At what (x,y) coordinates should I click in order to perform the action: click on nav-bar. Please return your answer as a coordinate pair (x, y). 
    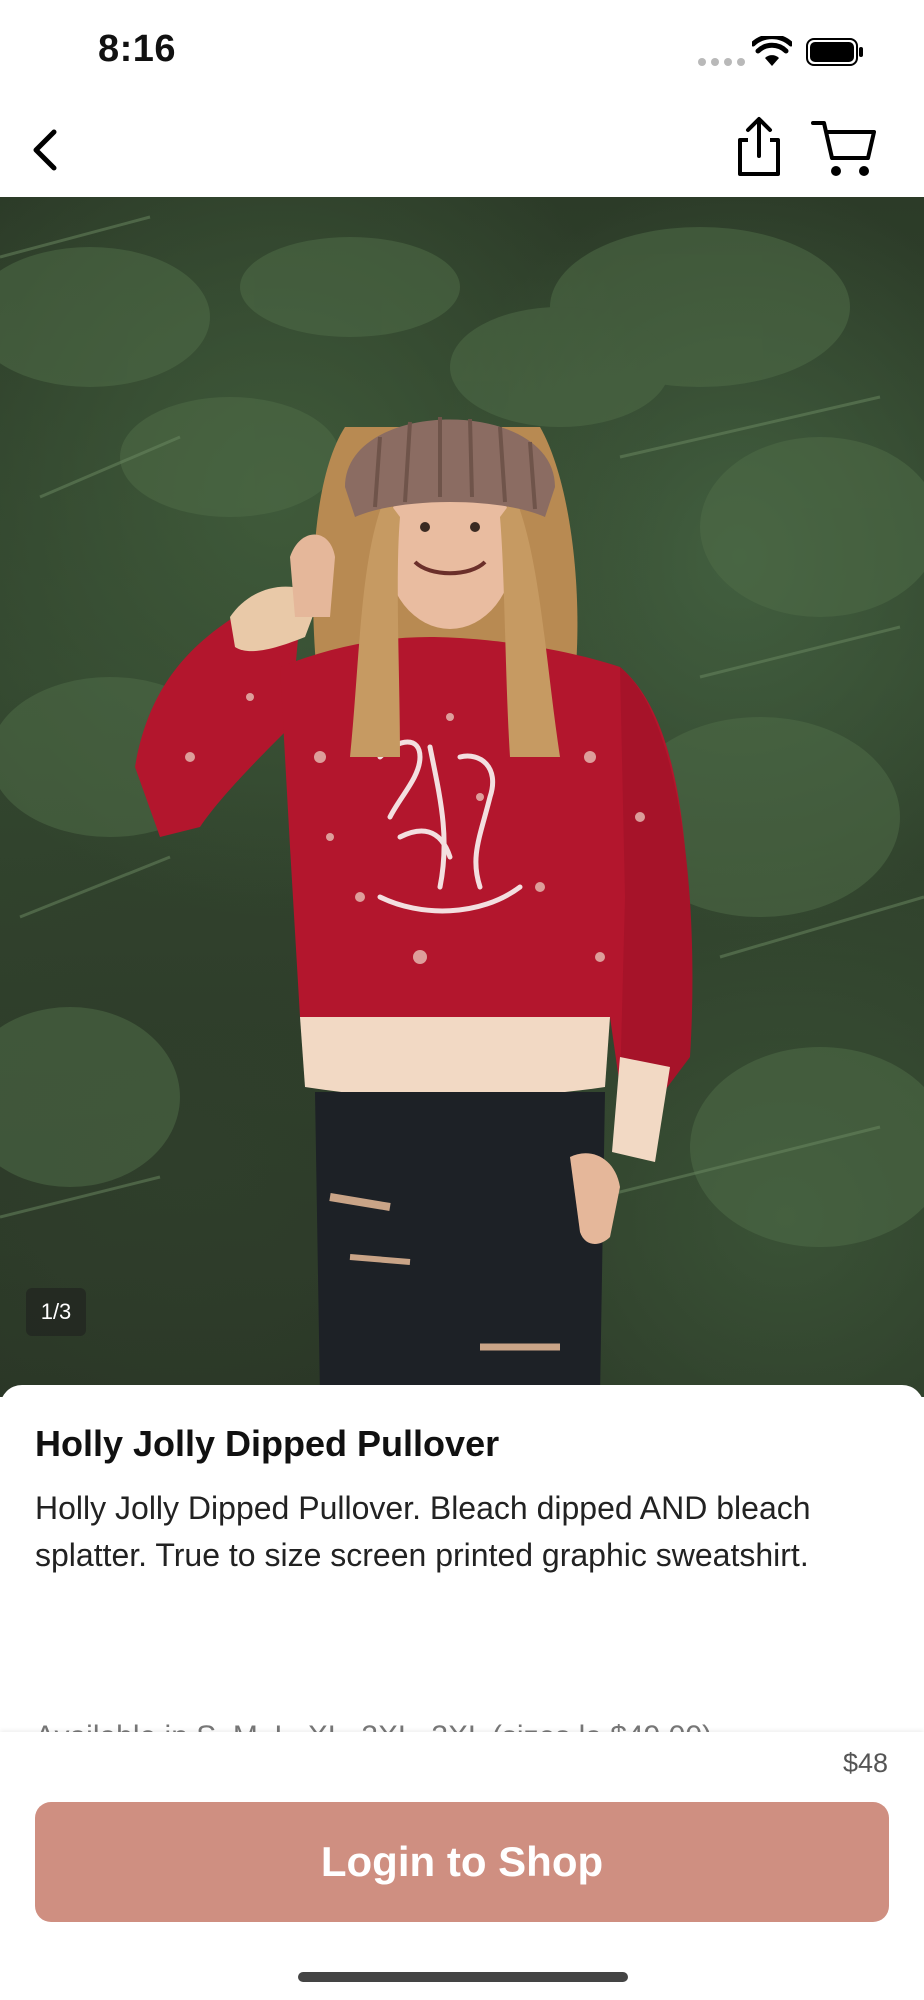
    Looking at the image, I should click on (462, 148).